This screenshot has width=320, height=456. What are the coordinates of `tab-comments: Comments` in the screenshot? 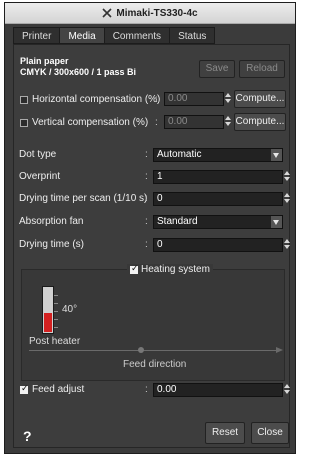 It's located at (136, 35).